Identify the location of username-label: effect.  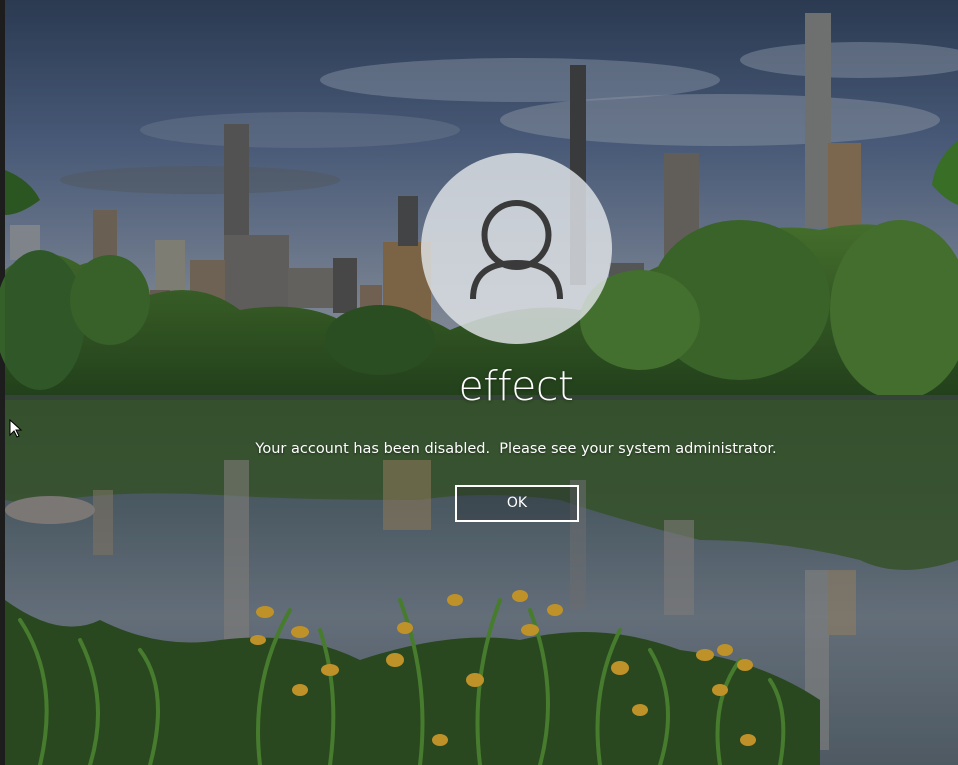
(516, 386).